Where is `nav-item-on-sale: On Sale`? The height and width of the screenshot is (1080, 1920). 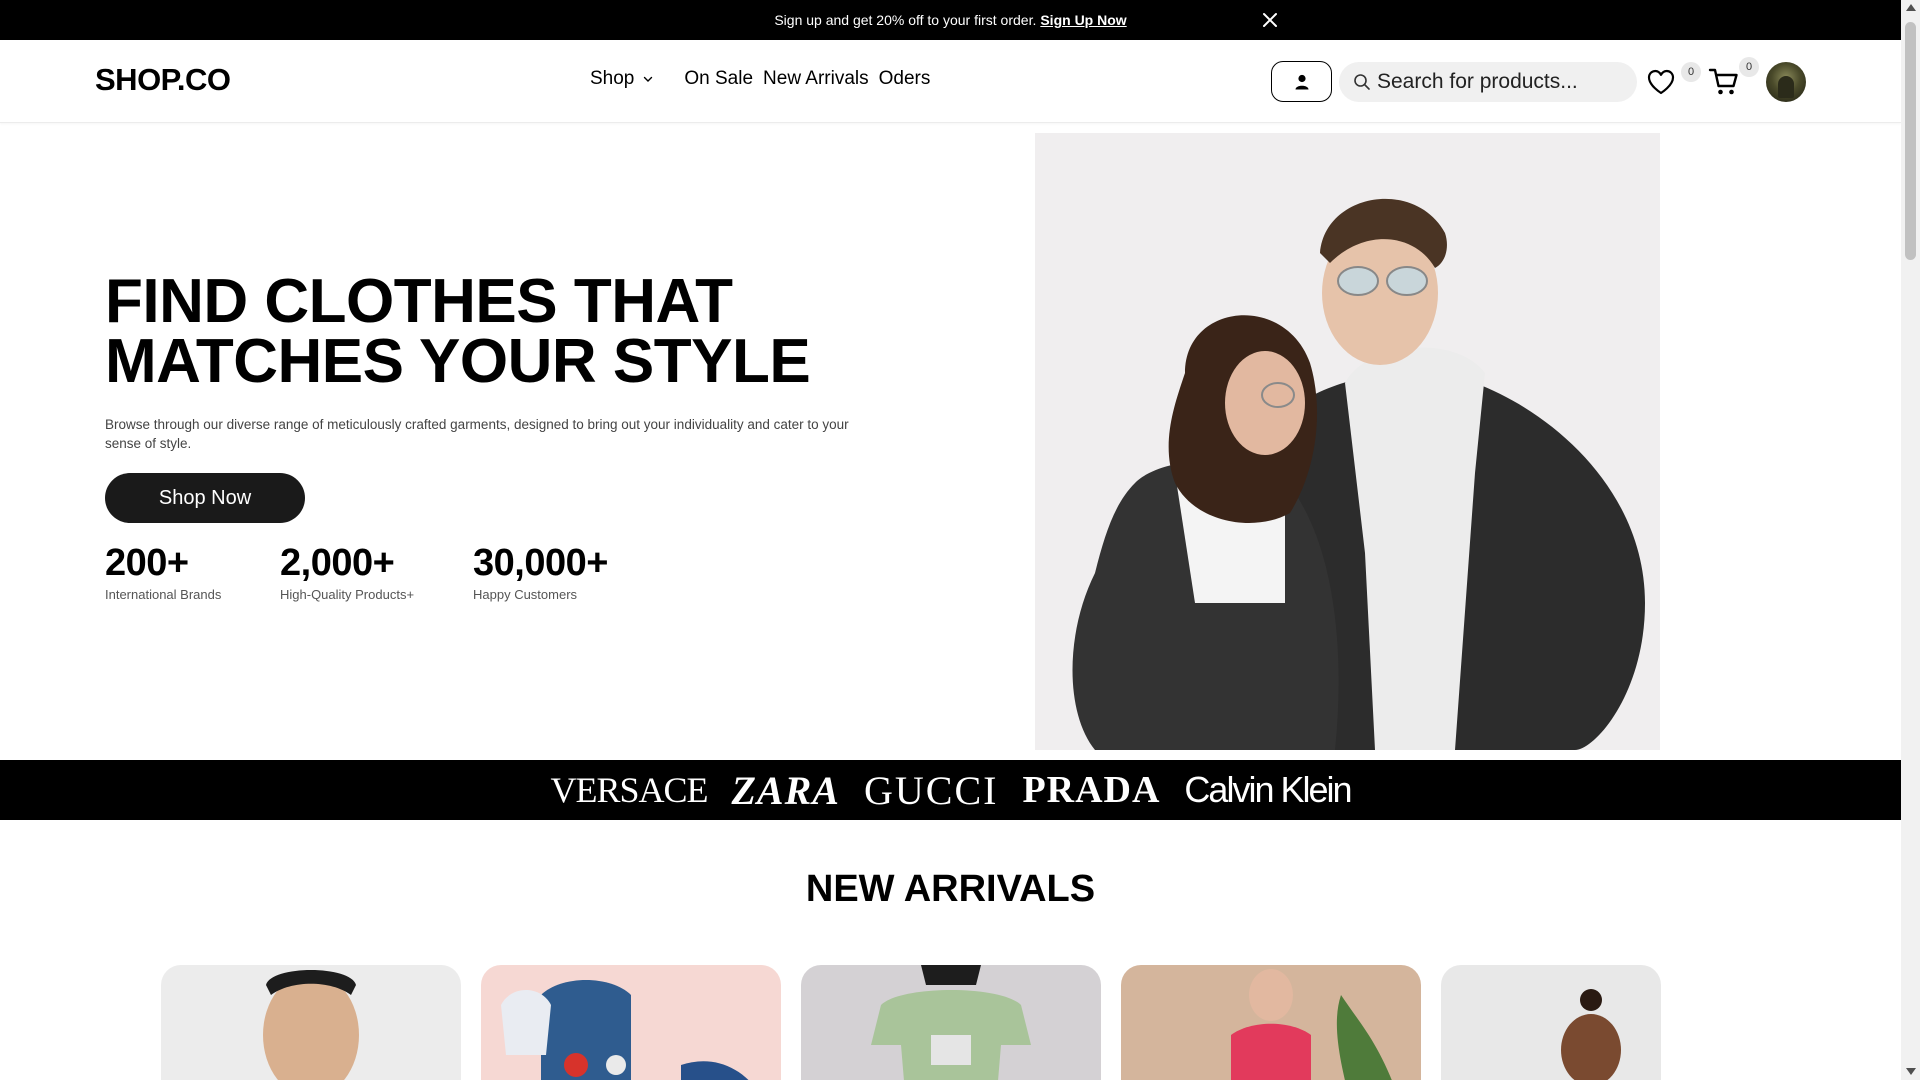
nav-item-on-sale: On Sale is located at coordinates (718, 79).